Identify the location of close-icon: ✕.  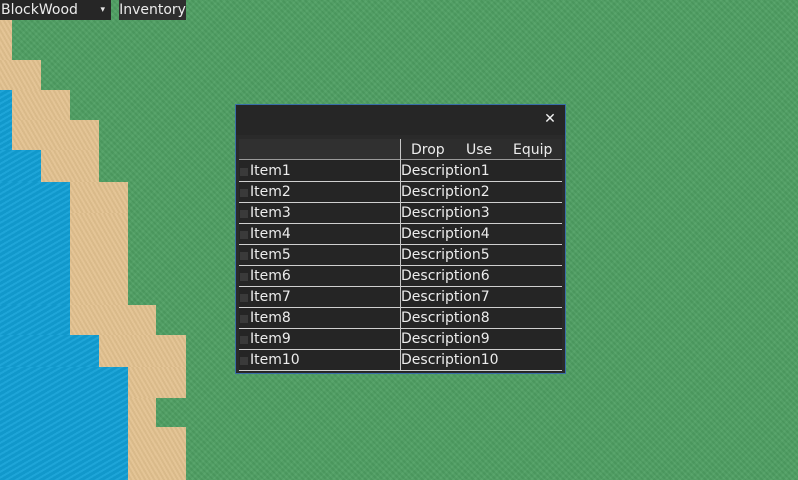
(550, 119).